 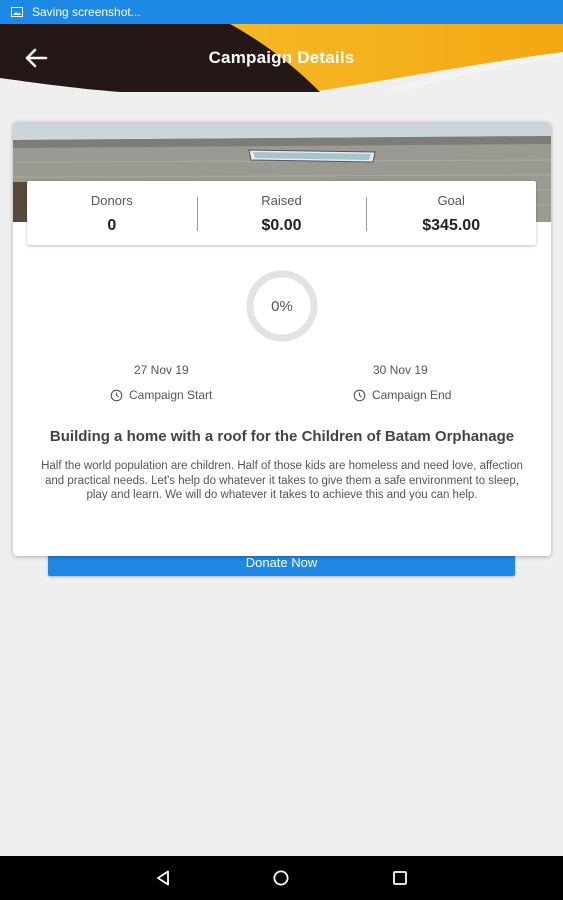 I want to click on navigation-bar, so click(x=281, y=878).